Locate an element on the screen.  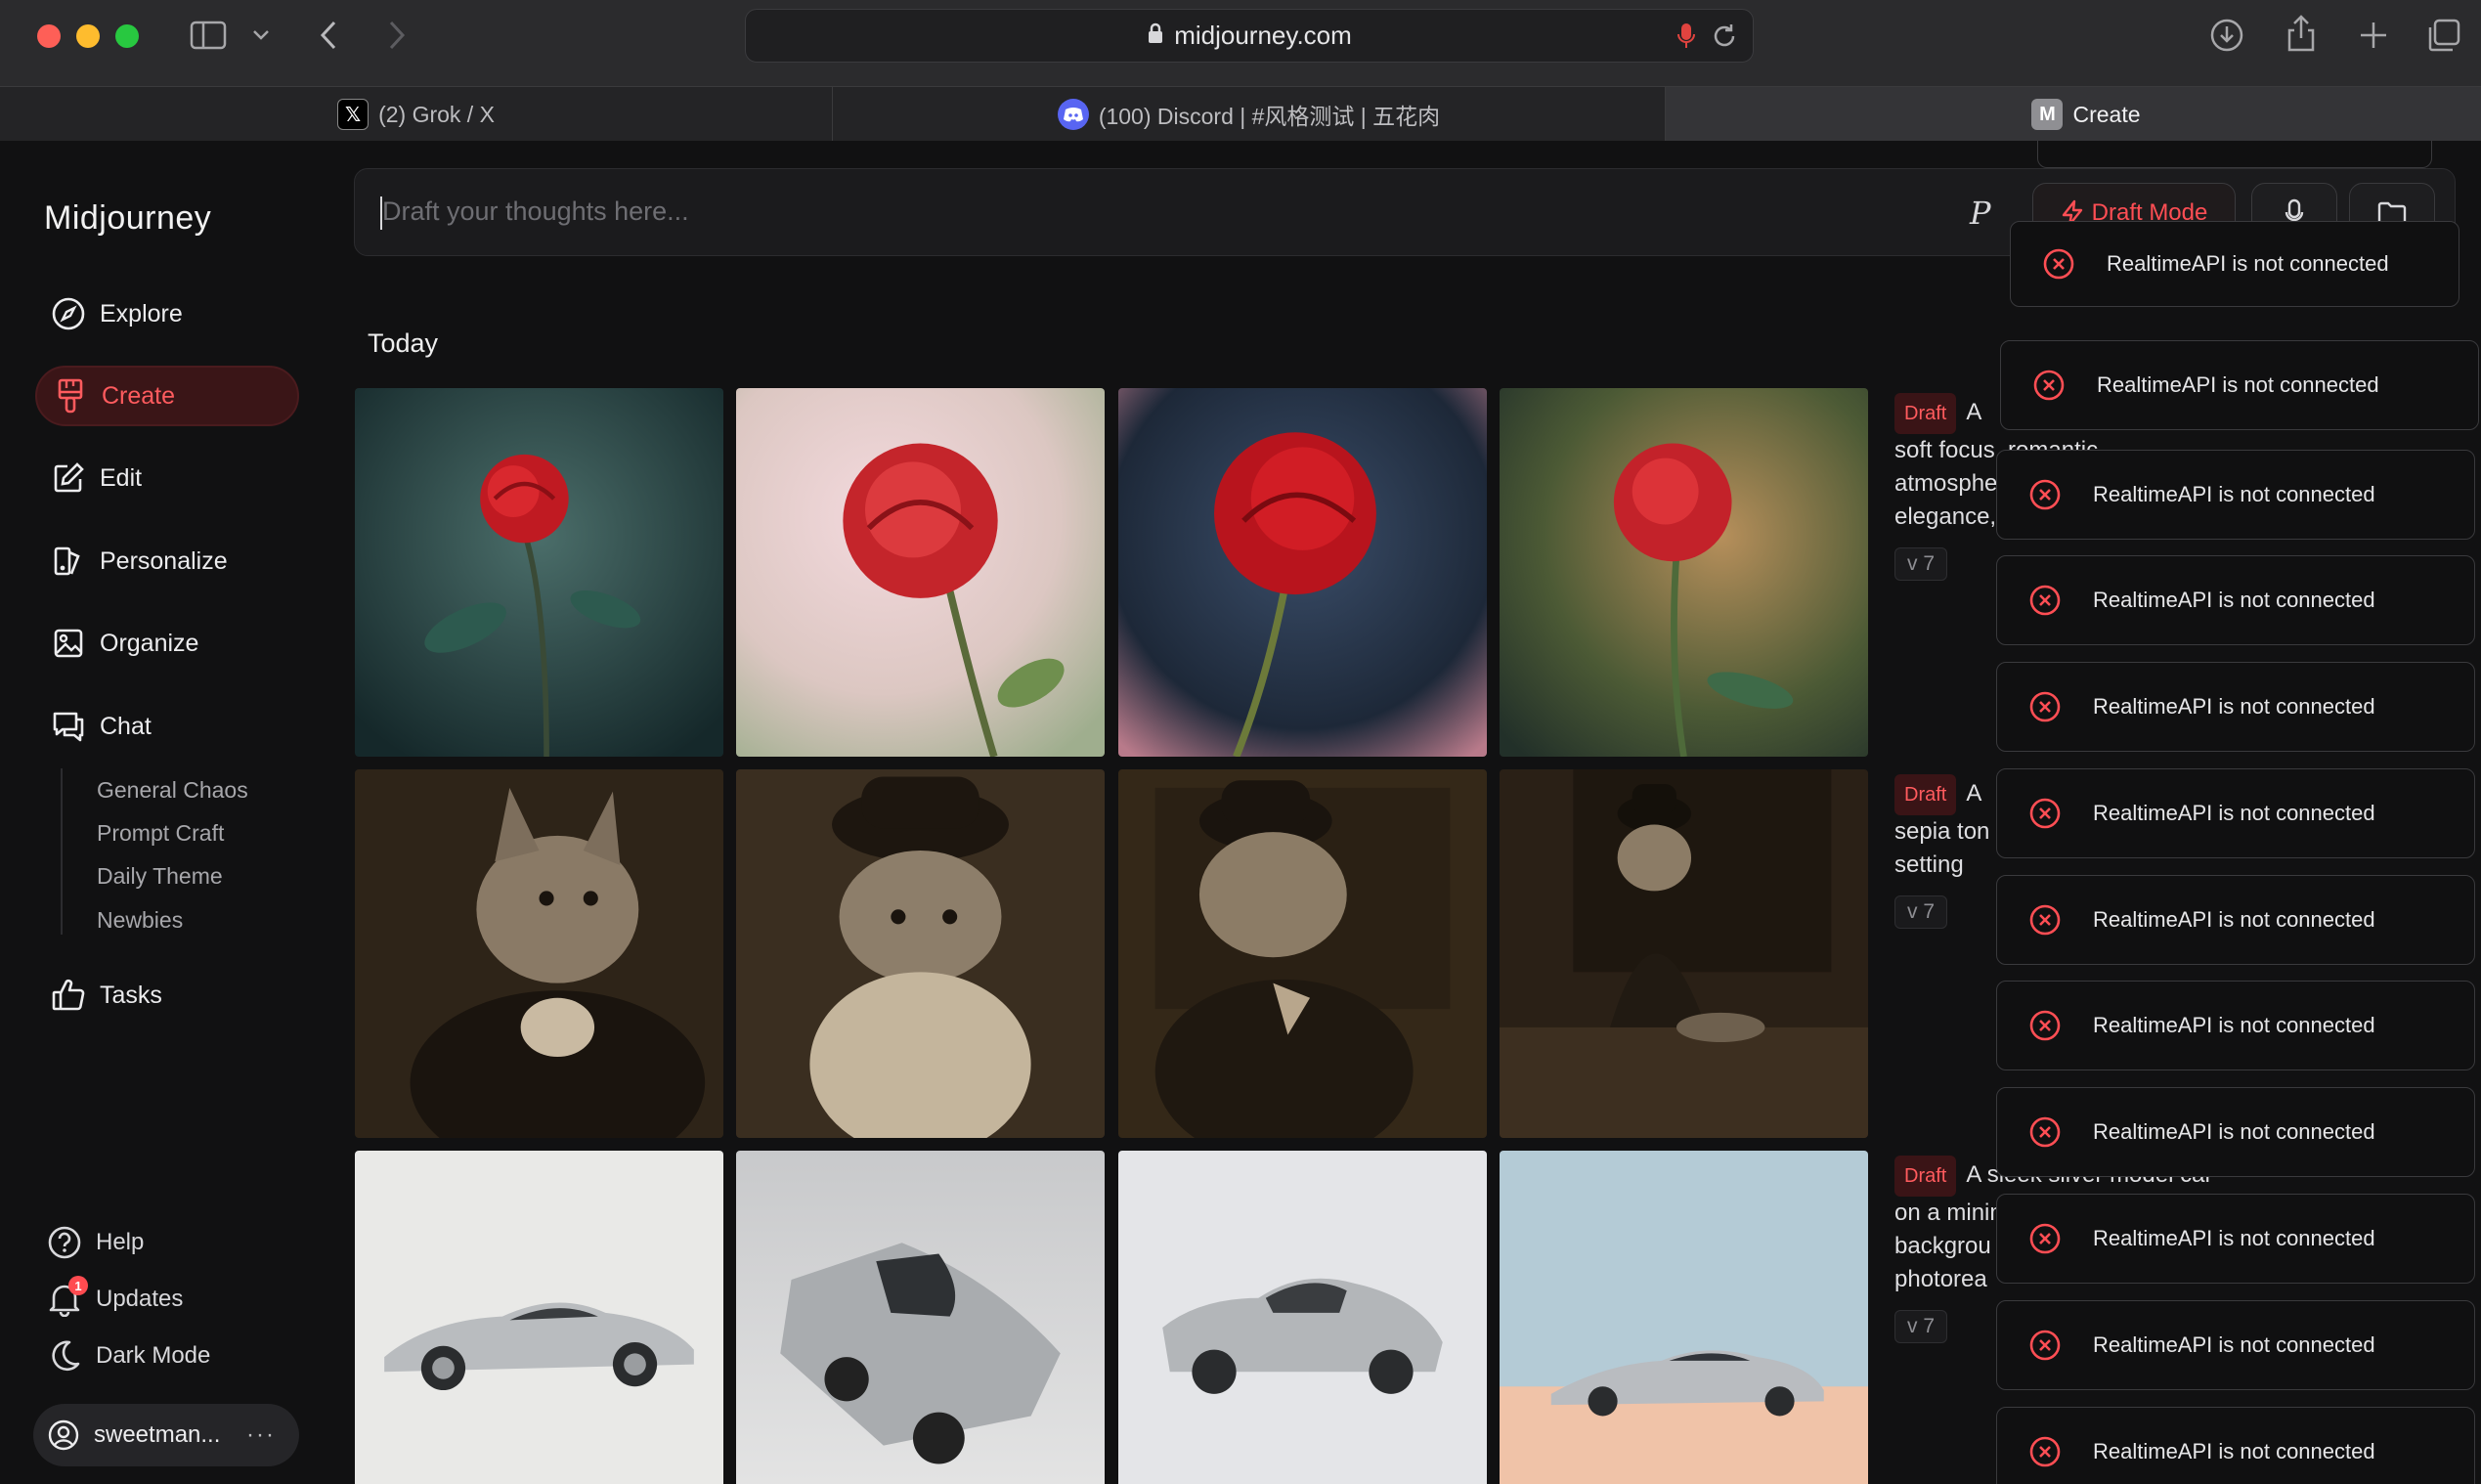
chevron-down-icon is located at coordinates (261, 35).